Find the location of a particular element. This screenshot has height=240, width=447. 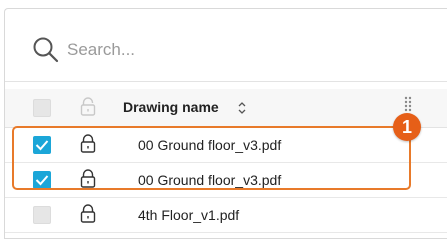

drawing-name: 4th Floor_v1.pdf is located at coordinates (189, 215).